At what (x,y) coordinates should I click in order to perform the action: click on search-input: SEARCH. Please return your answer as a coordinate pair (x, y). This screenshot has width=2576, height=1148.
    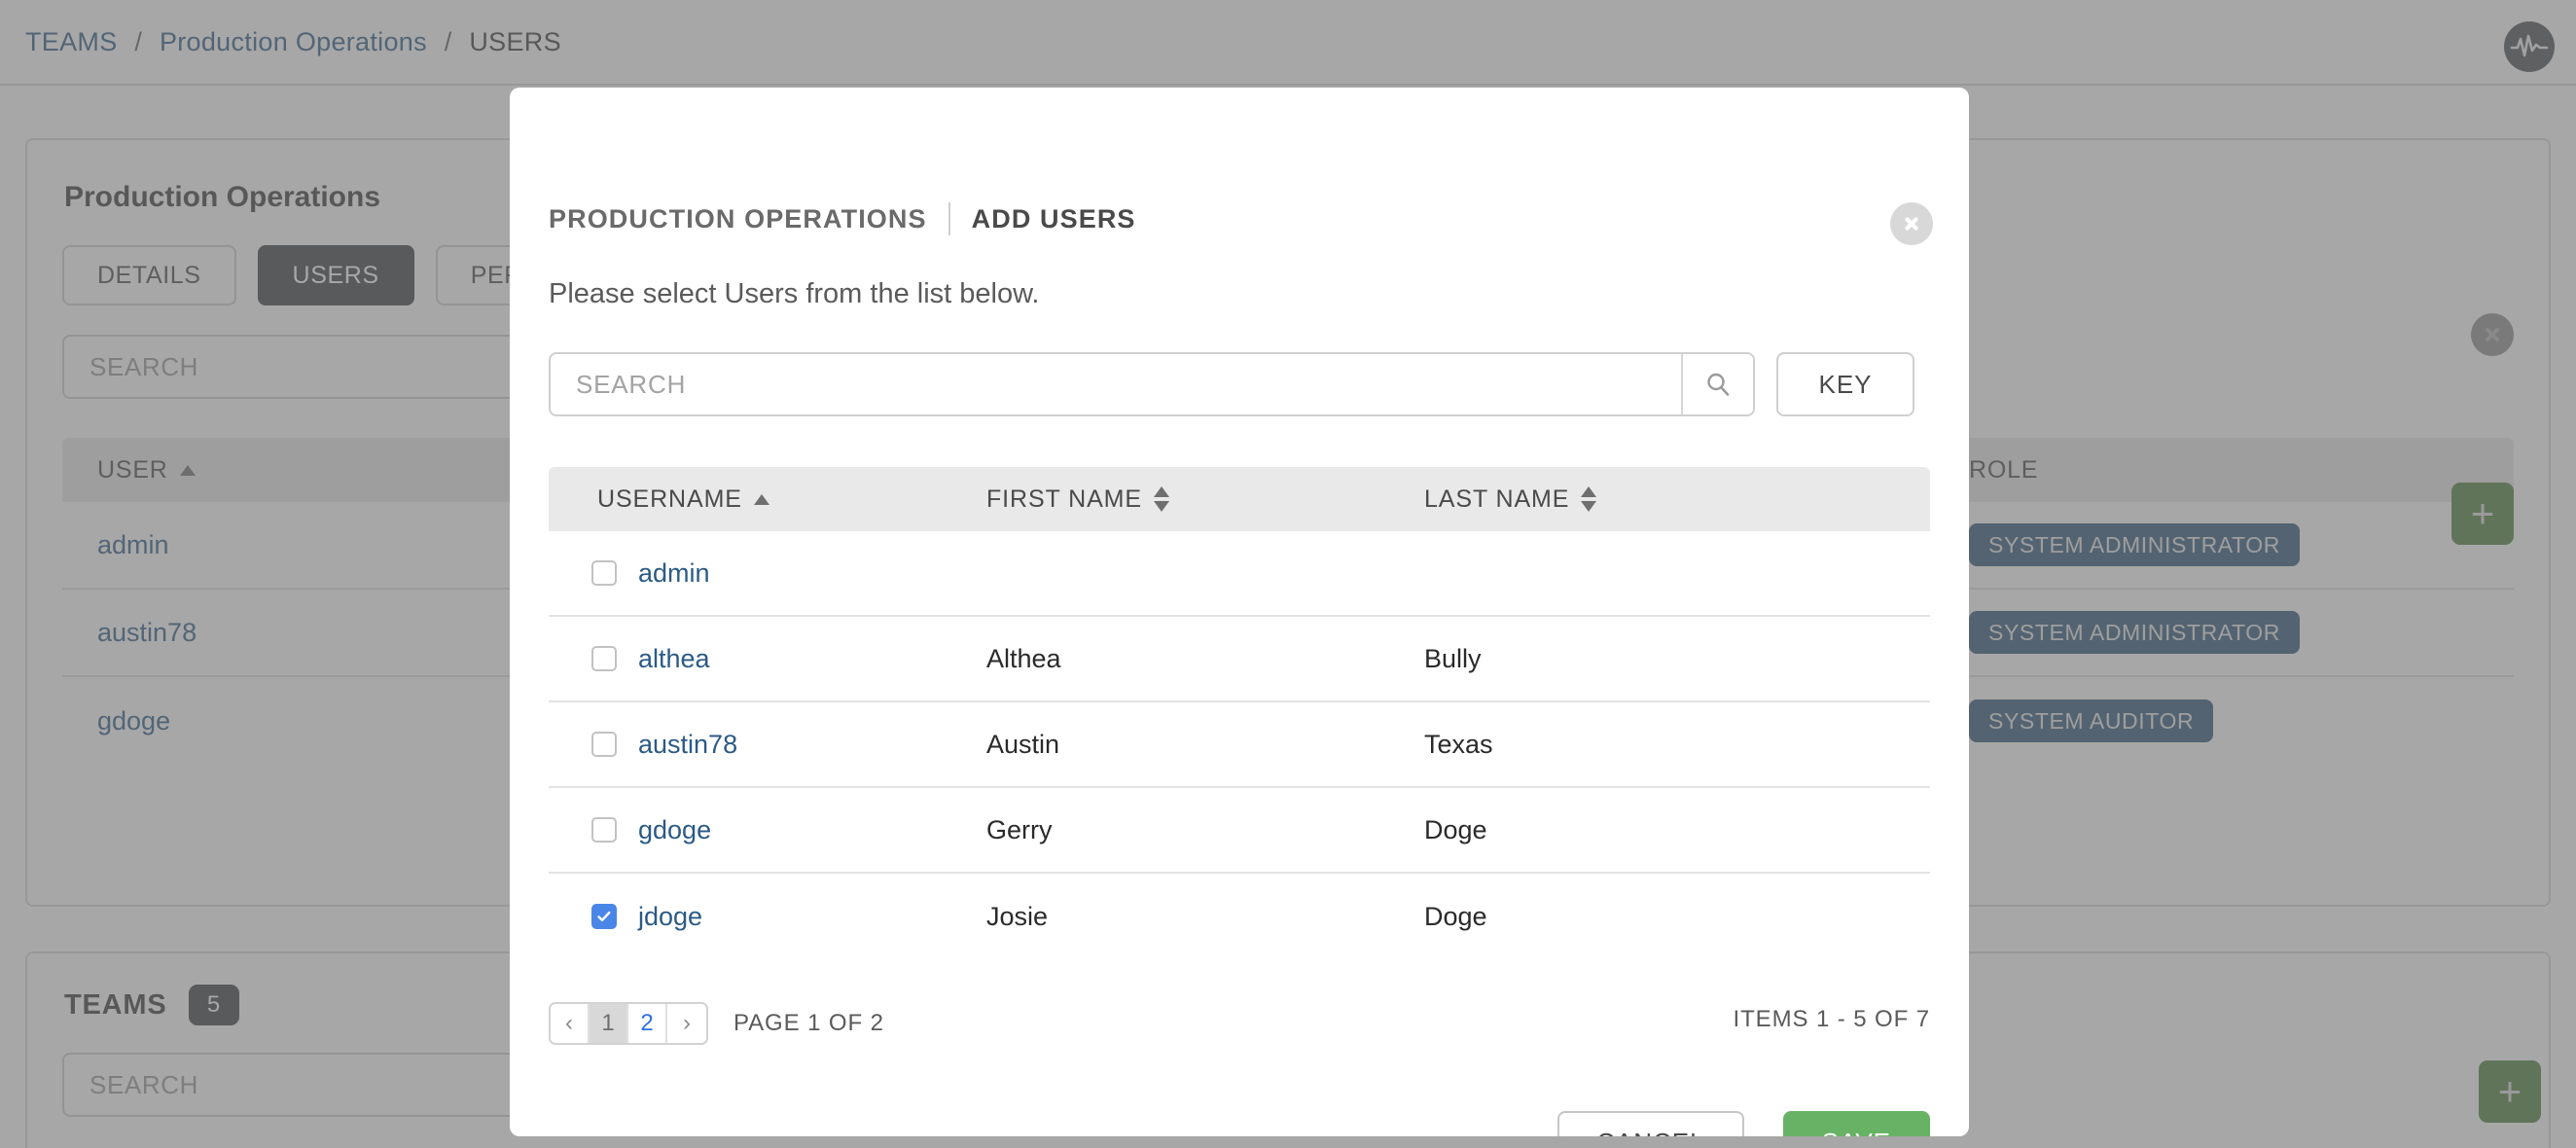
    Looking at the image, I should click on (1116, 384).